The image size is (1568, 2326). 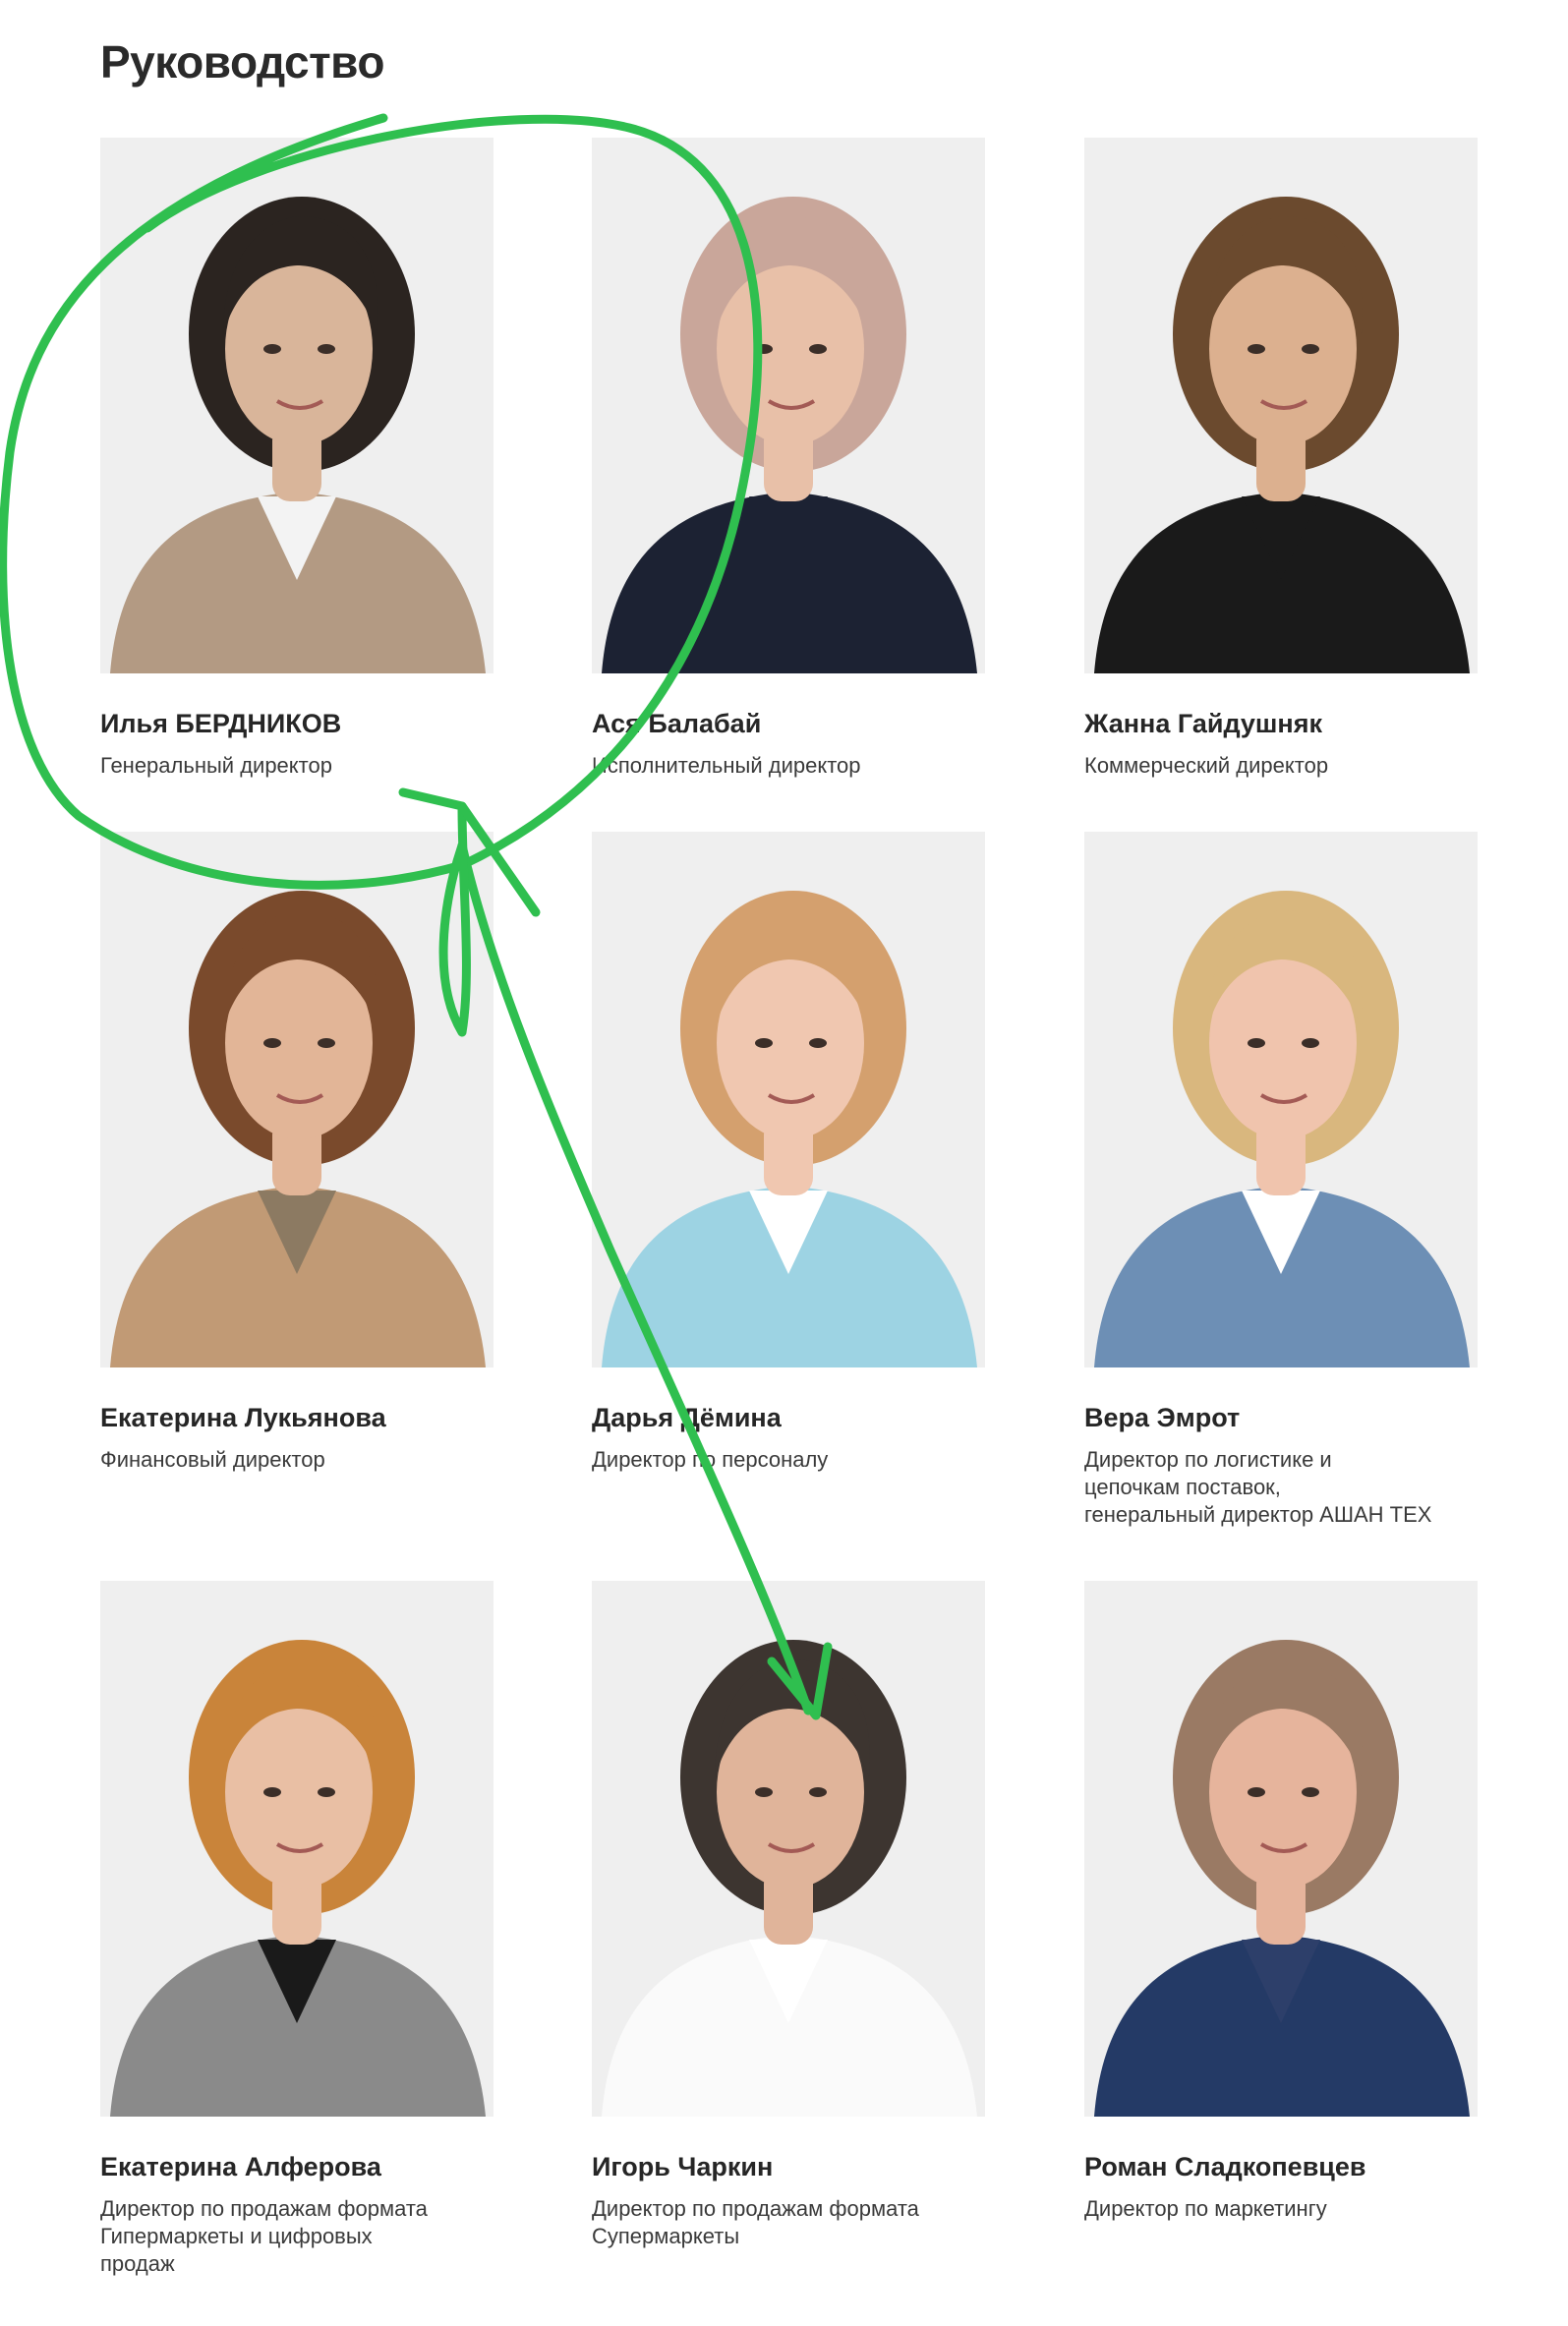 I want to click on person-name: Игорь Чаркин, so click(x=789, y=2166).